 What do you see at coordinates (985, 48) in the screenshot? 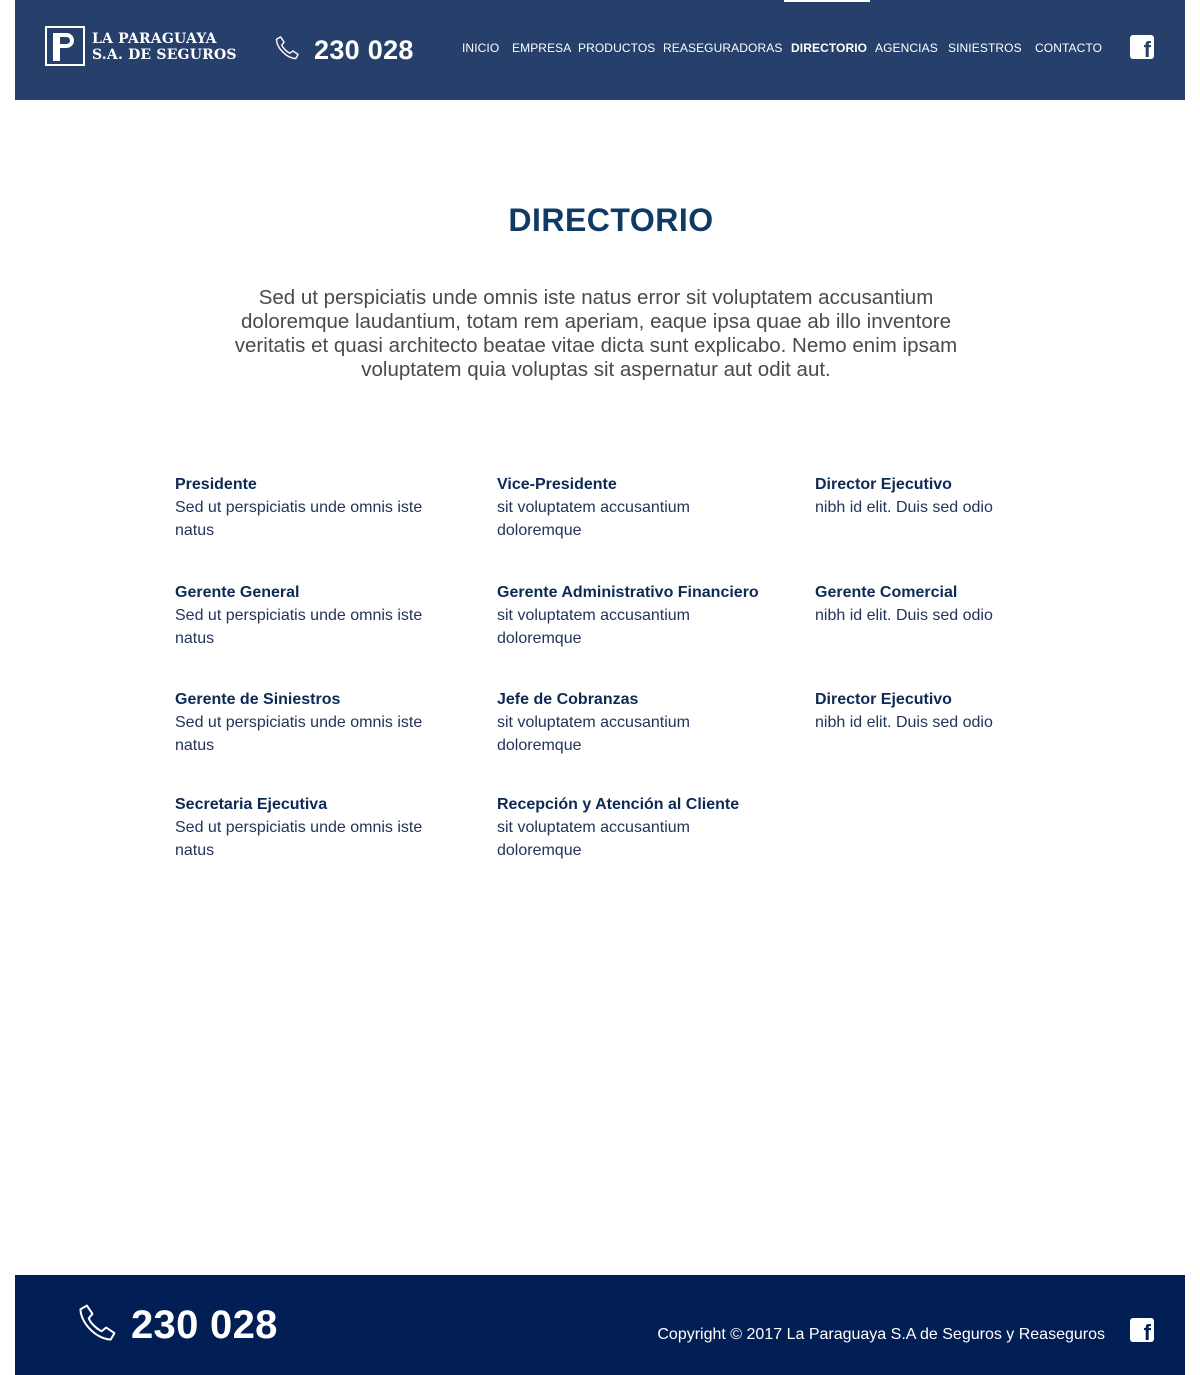
I see `nav-siniestros: SINIESTROS` at bounding box center [985, 48].